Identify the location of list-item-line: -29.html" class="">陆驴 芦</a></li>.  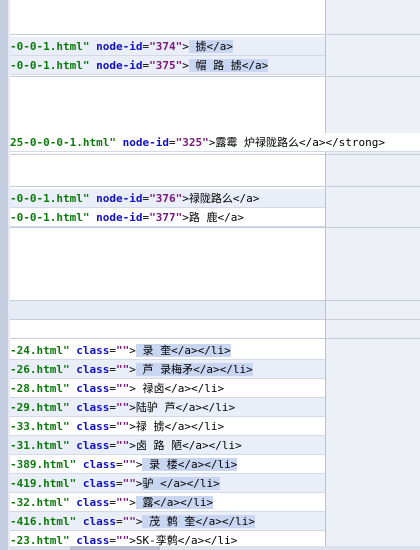
(167, 407).